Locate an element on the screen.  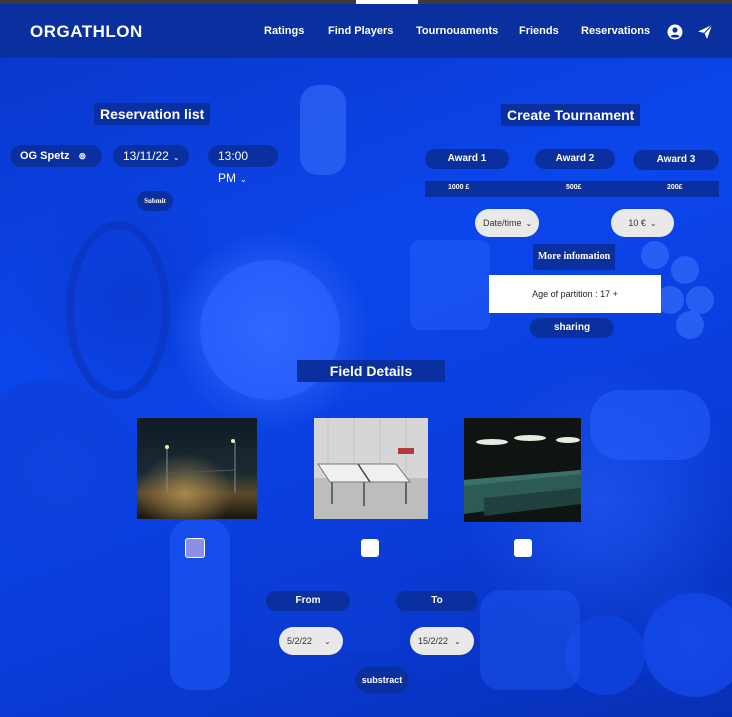
target-icon: ⊚ is located at coordinates (82, 156).